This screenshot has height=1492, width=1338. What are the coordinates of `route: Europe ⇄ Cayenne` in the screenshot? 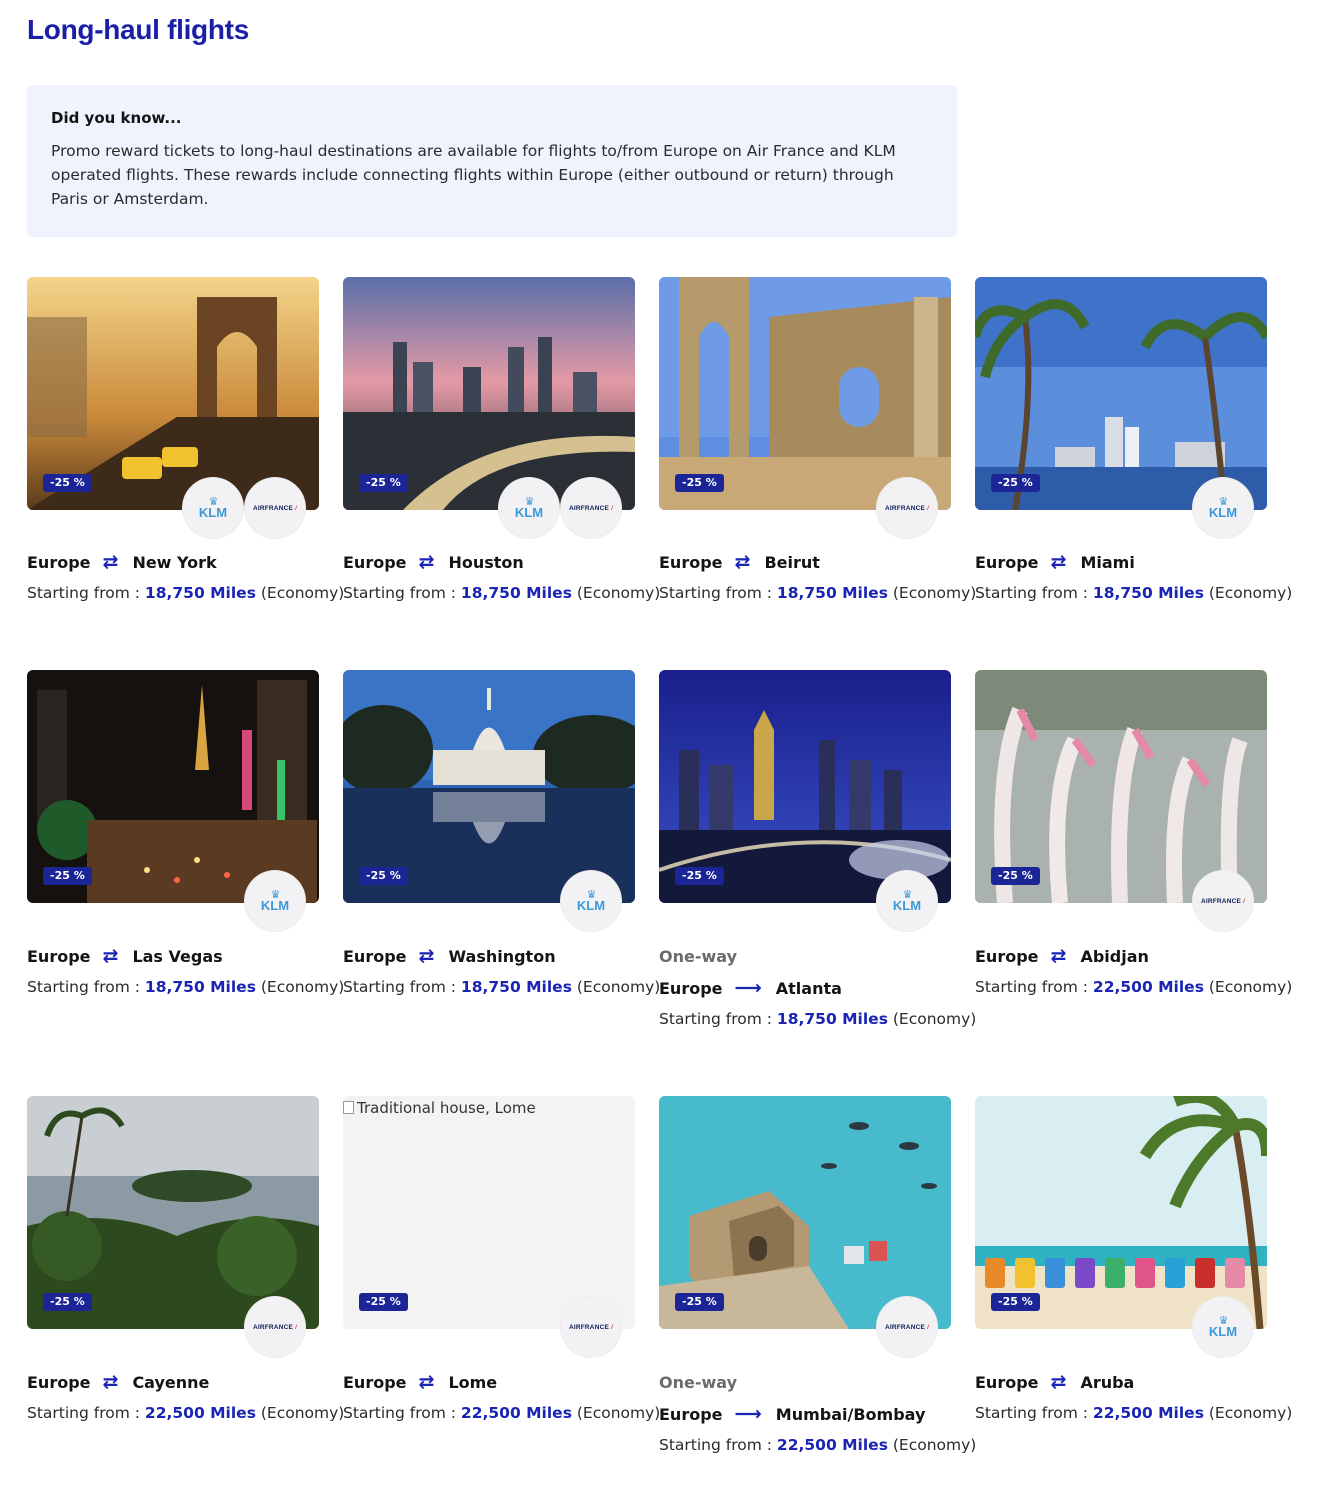 It's located at (118, 1382).